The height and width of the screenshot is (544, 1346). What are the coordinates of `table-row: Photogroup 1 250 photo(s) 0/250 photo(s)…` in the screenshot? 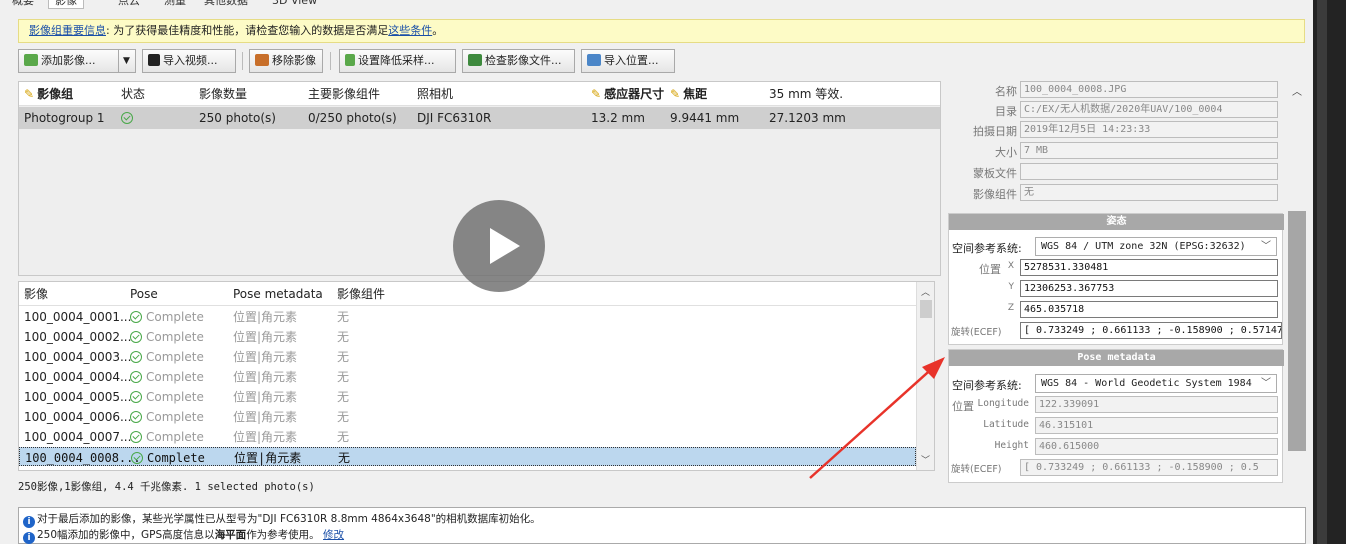 It's located at (479, 118).